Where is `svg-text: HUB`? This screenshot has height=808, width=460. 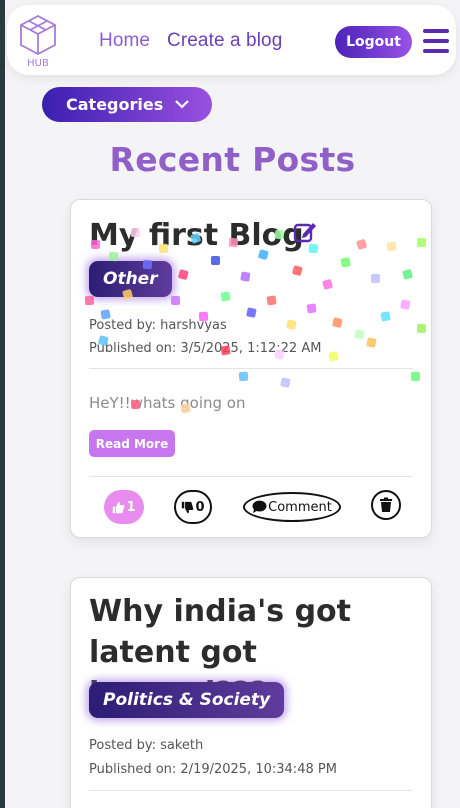 svg-text: HUB is located at coordinates (38, 63).